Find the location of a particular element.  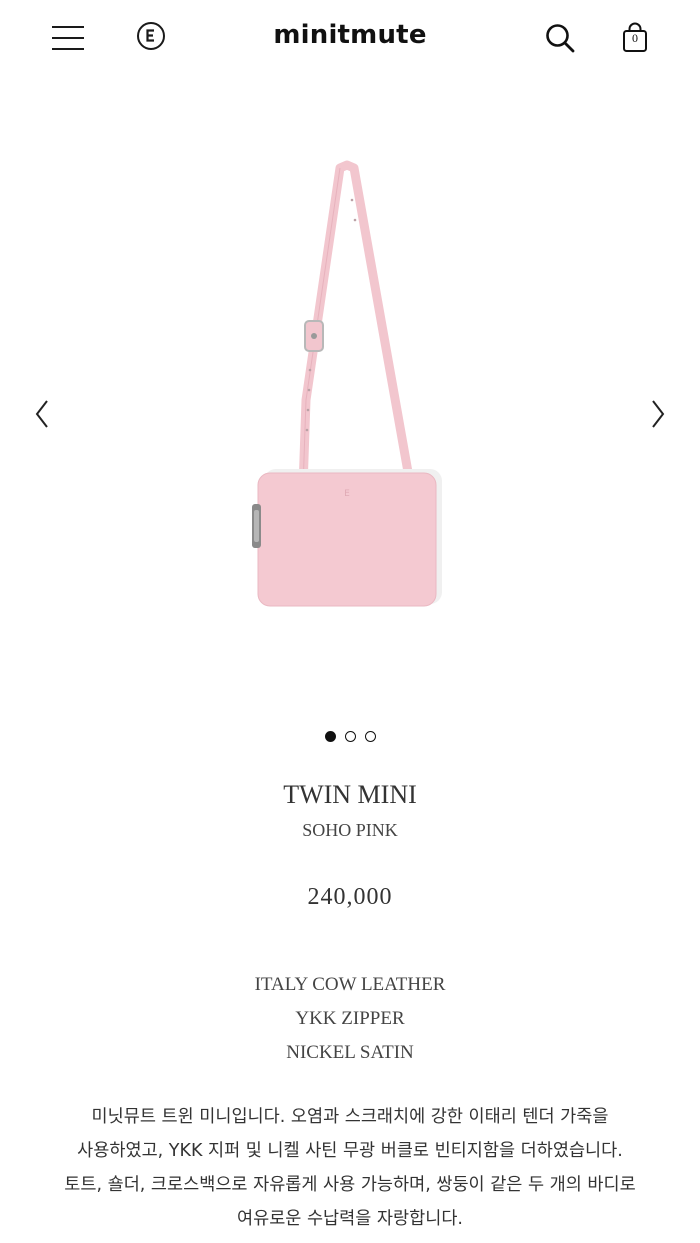

site-header: minitmute 0 is located at coordinates (350, 39).